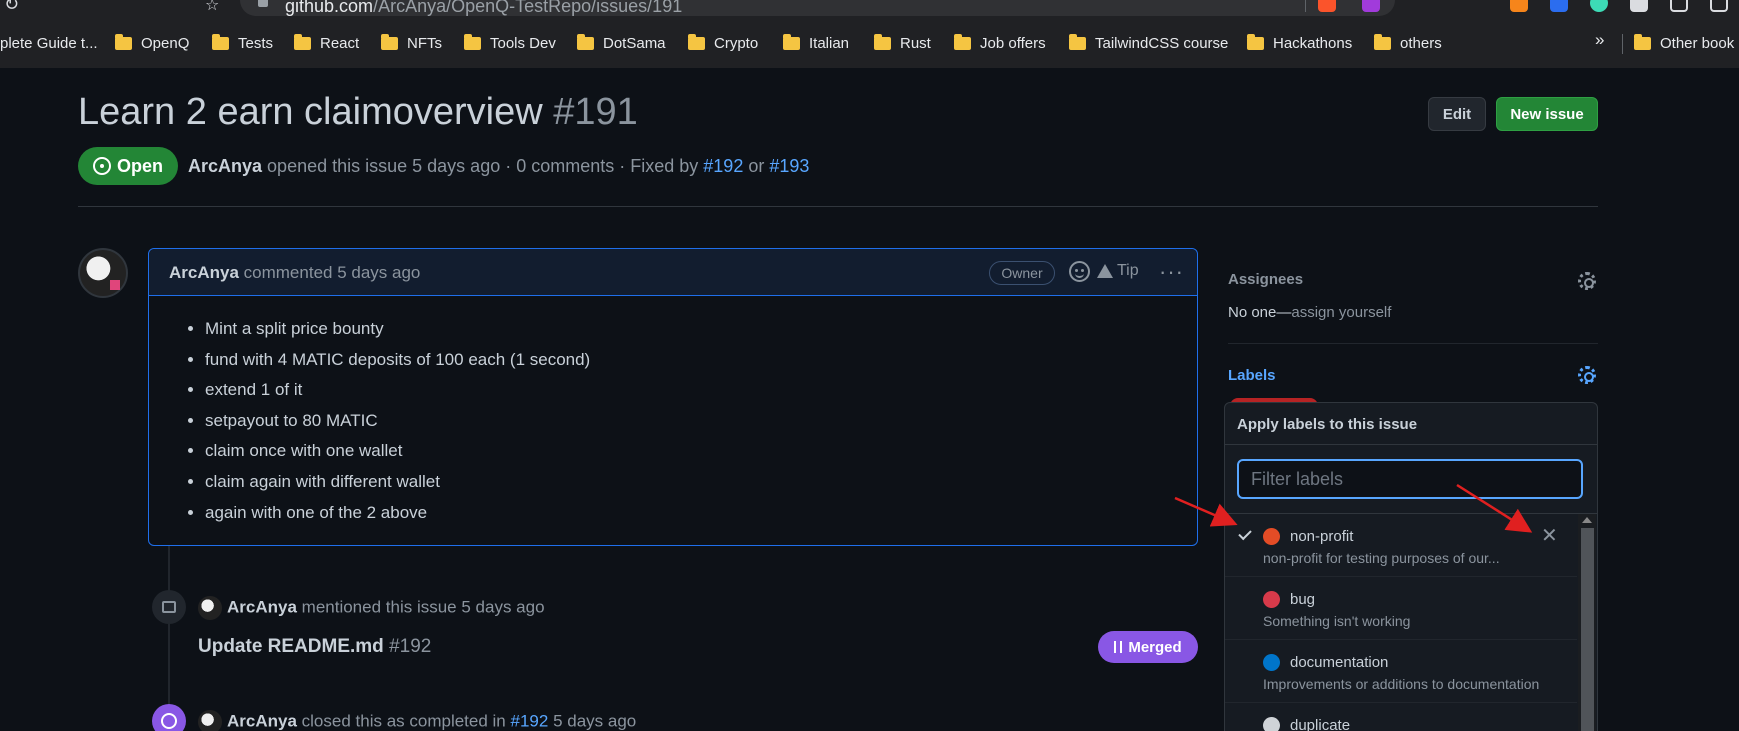  Describe the element at coordinates (1148, 43) in the screenshot. I see `bookmark-folder-tailwindcss: TailwindCSS course` at that location.